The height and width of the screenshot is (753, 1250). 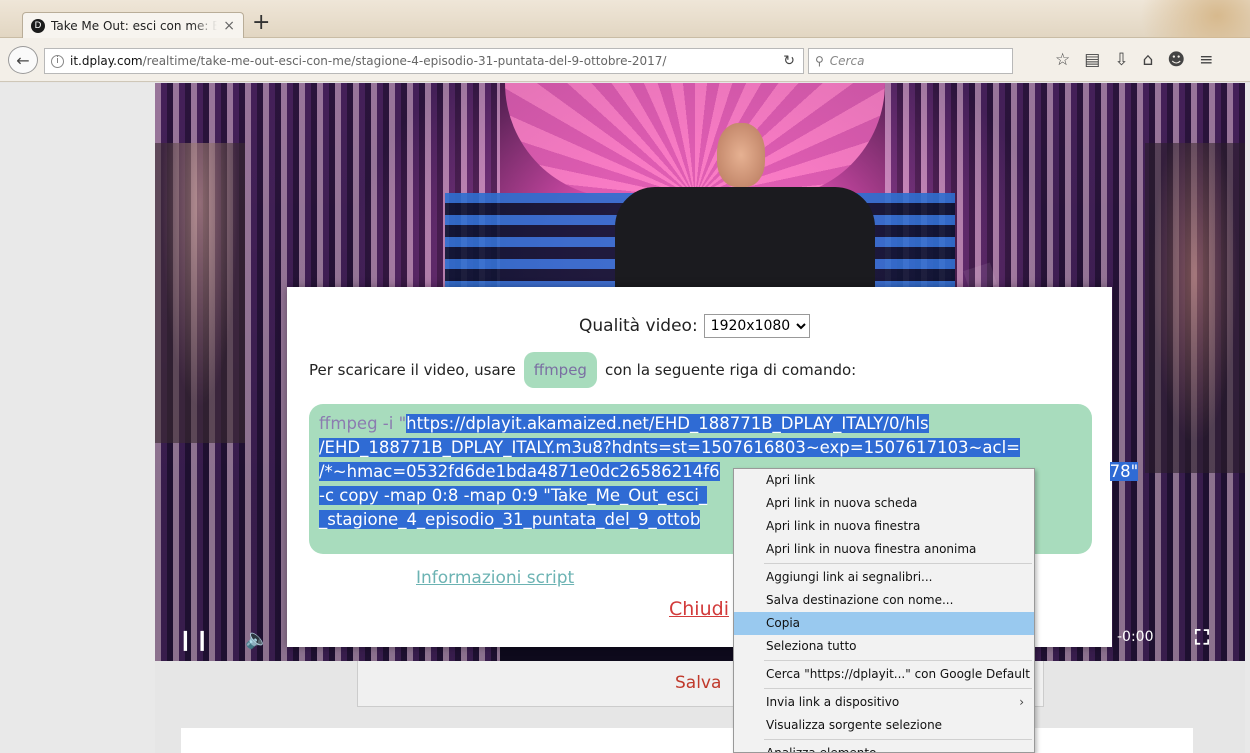 I want to click on search-icon: ⚲, so click(x=819, y=61).